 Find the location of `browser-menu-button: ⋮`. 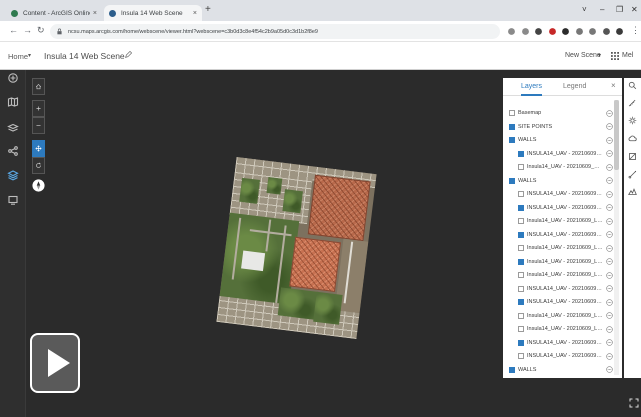

browser-menu-button: ⋮ is located at coordinates (635, 30).